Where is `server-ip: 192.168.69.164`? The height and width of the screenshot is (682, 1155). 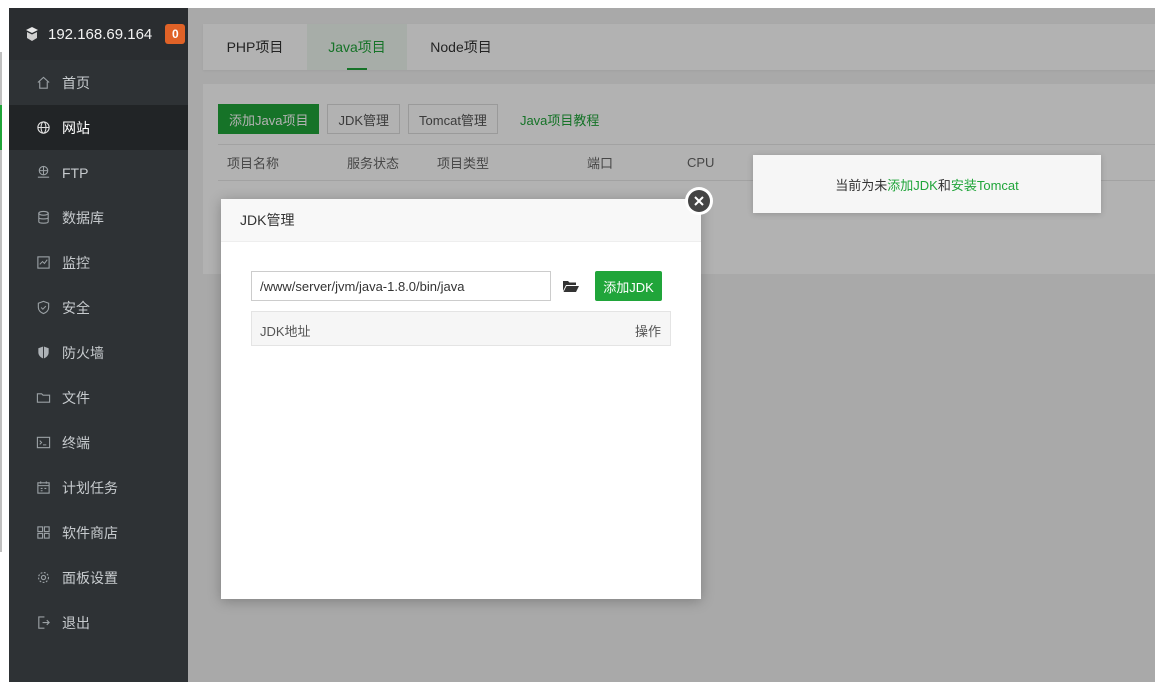 server-ip: 192.168.69.164 is located at coordinates (100, 34).